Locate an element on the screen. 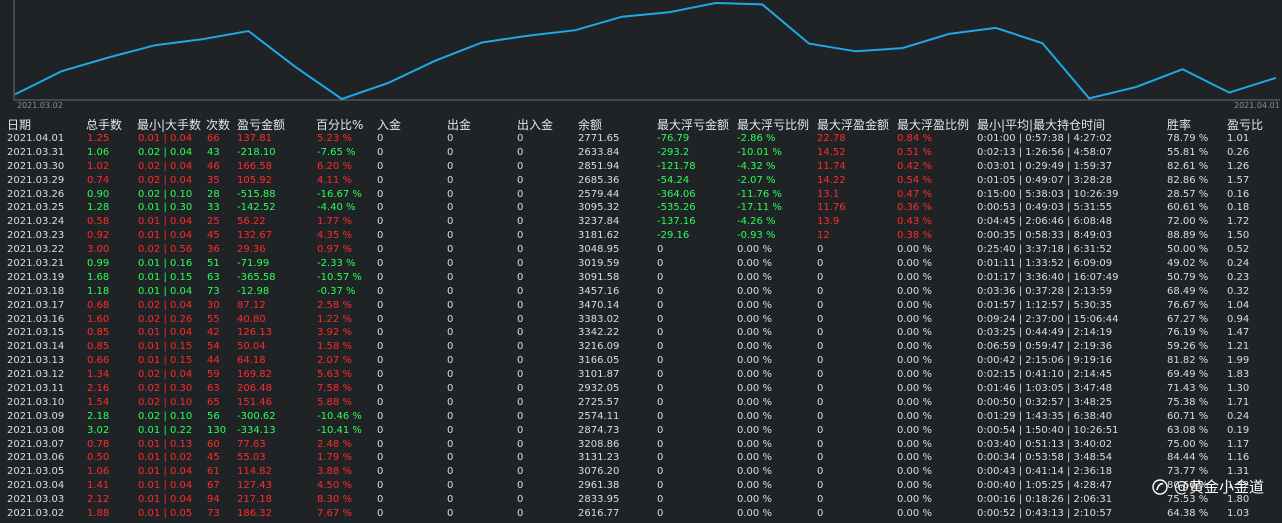 The width and height of the screenshot is (1282, 523). cell-max-float-loss-pct: -10.01 % is located at coordinates (759, 152).